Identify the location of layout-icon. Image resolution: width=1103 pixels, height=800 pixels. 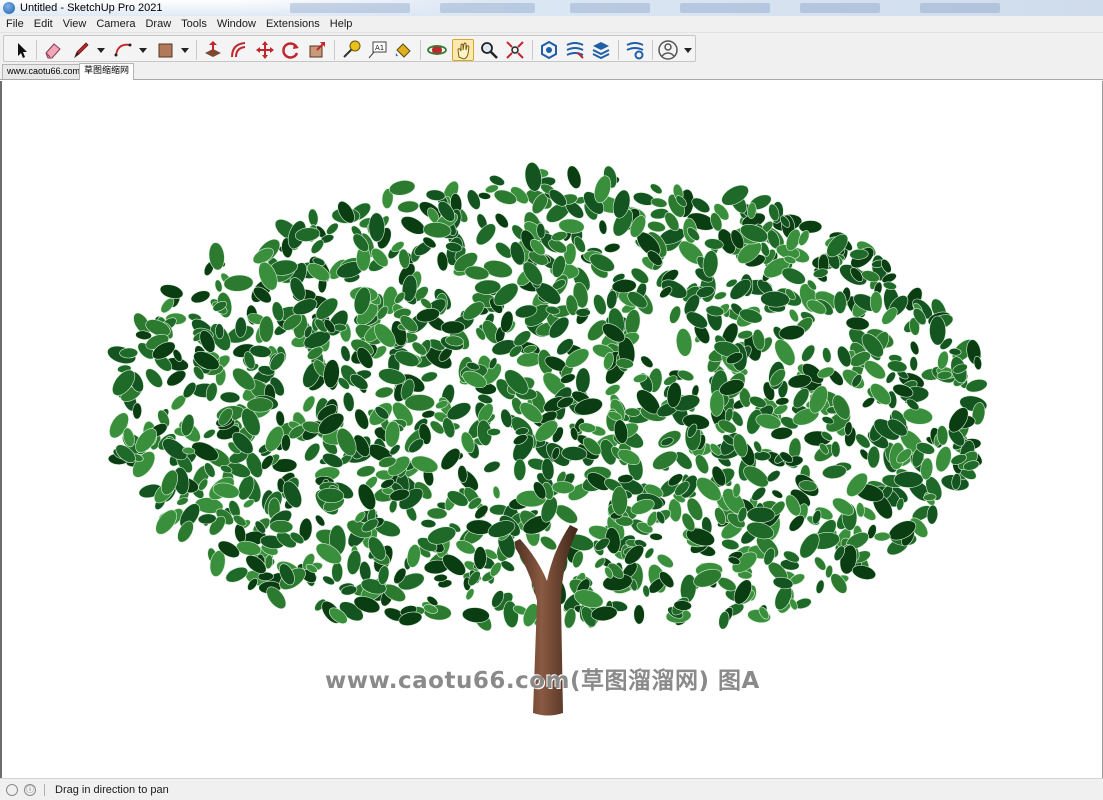
(601, 51).